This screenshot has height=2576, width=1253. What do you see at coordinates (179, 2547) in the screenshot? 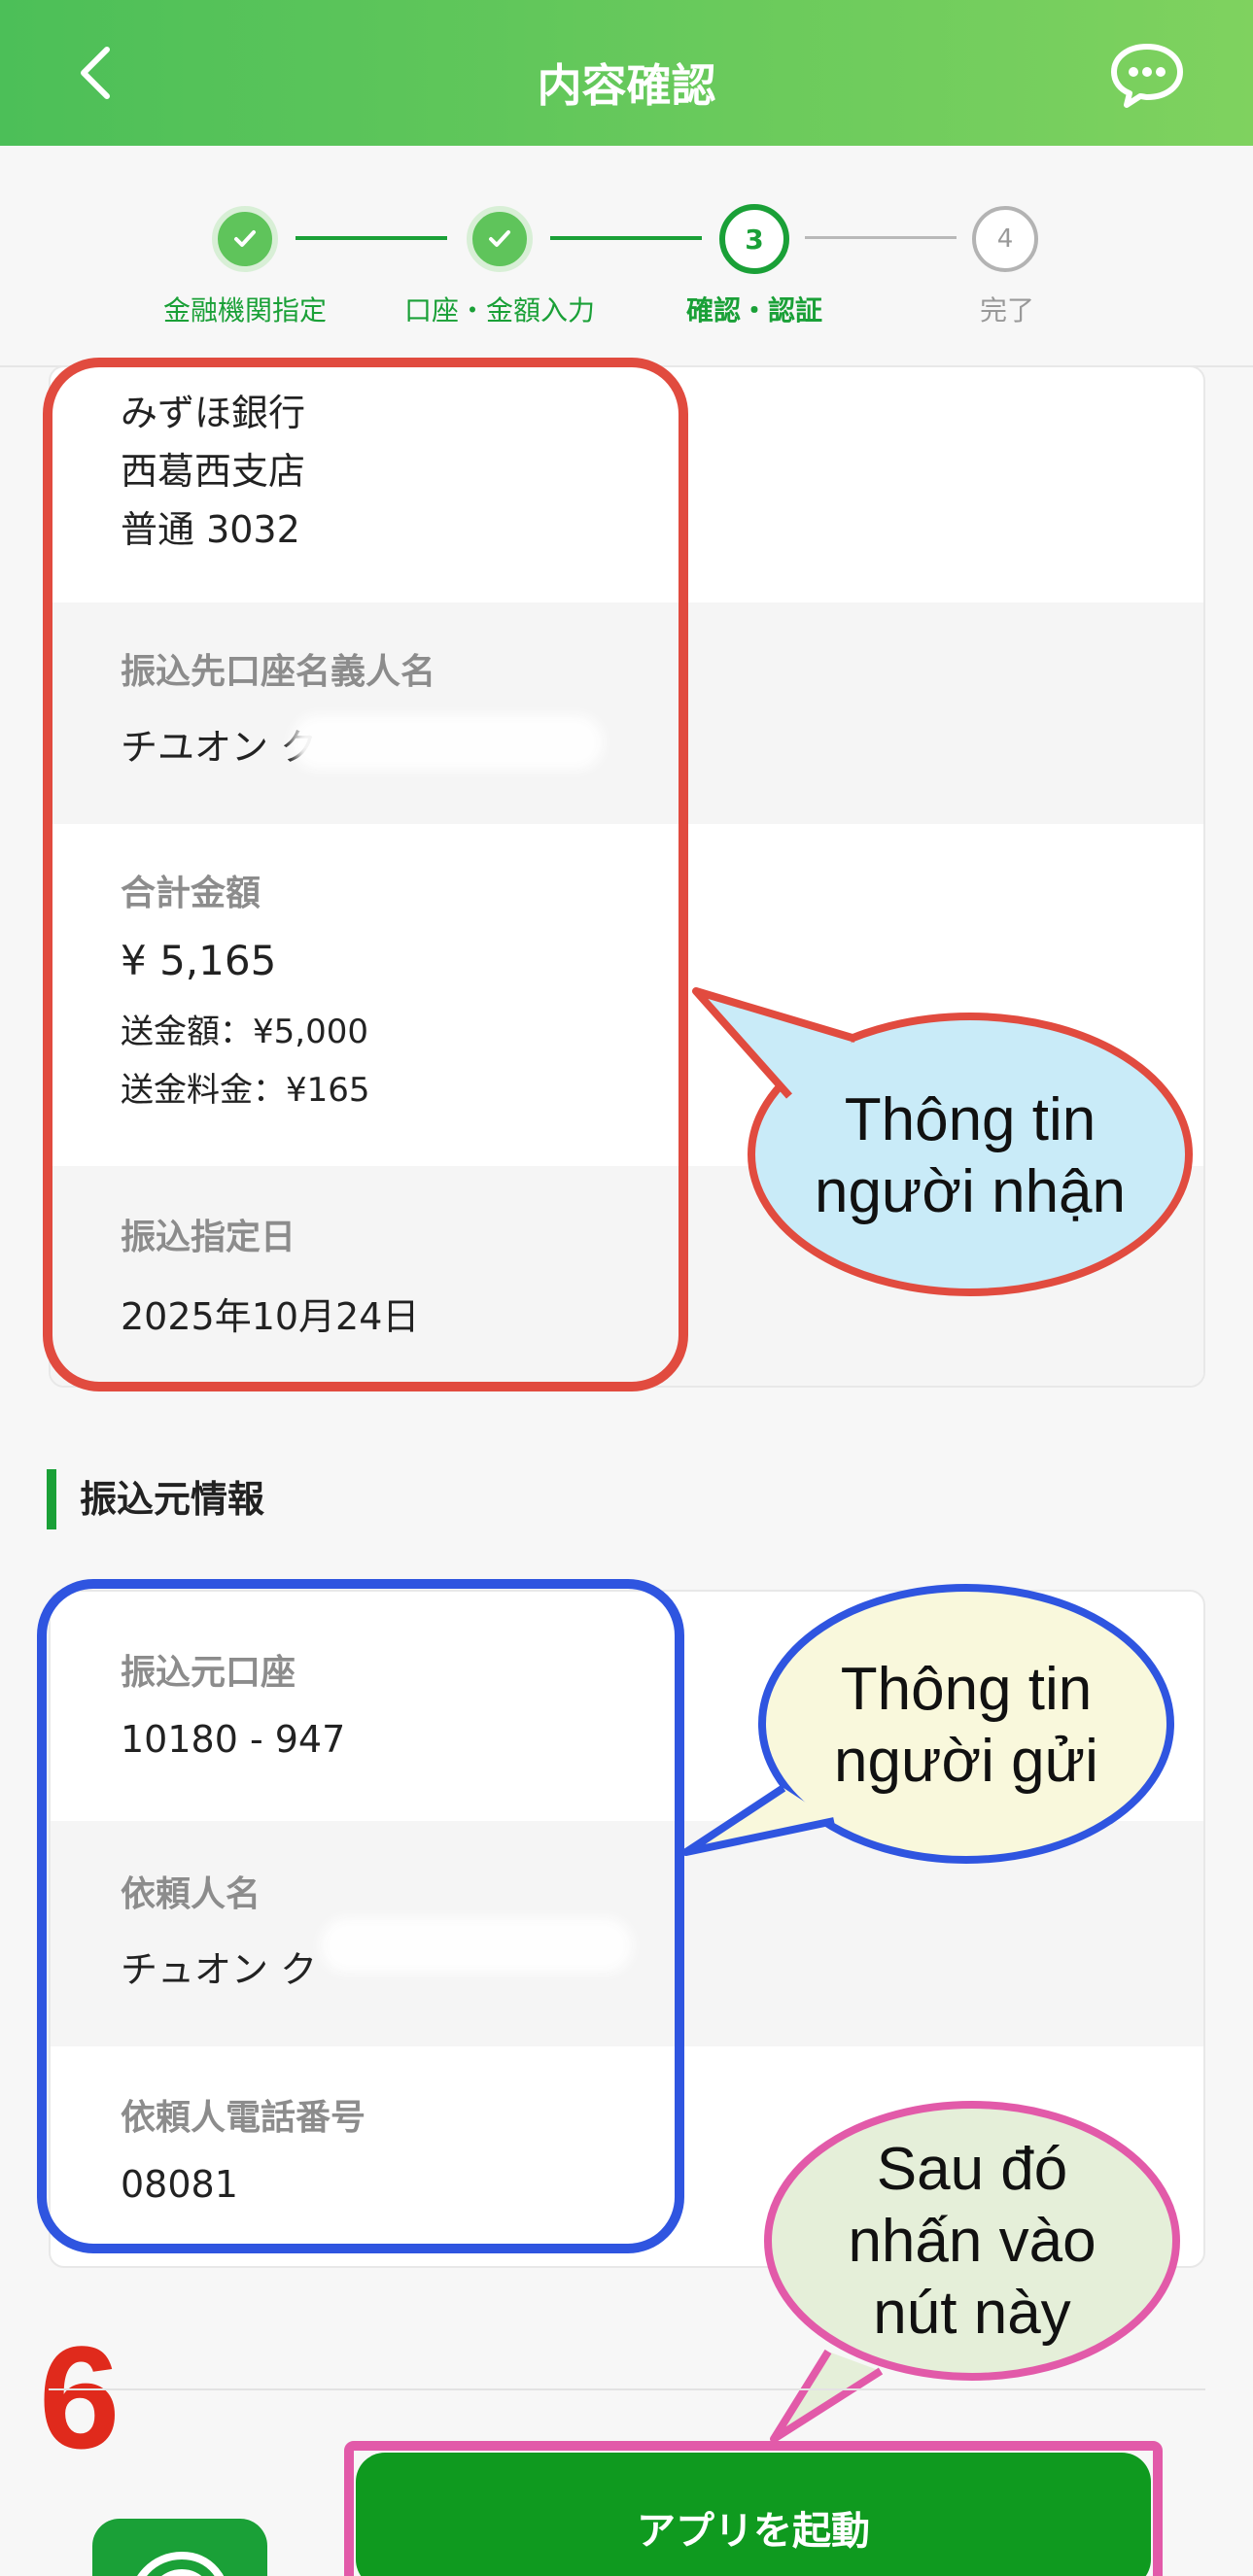
I see `app-logo-icon` at bounding box center [179, 2547].